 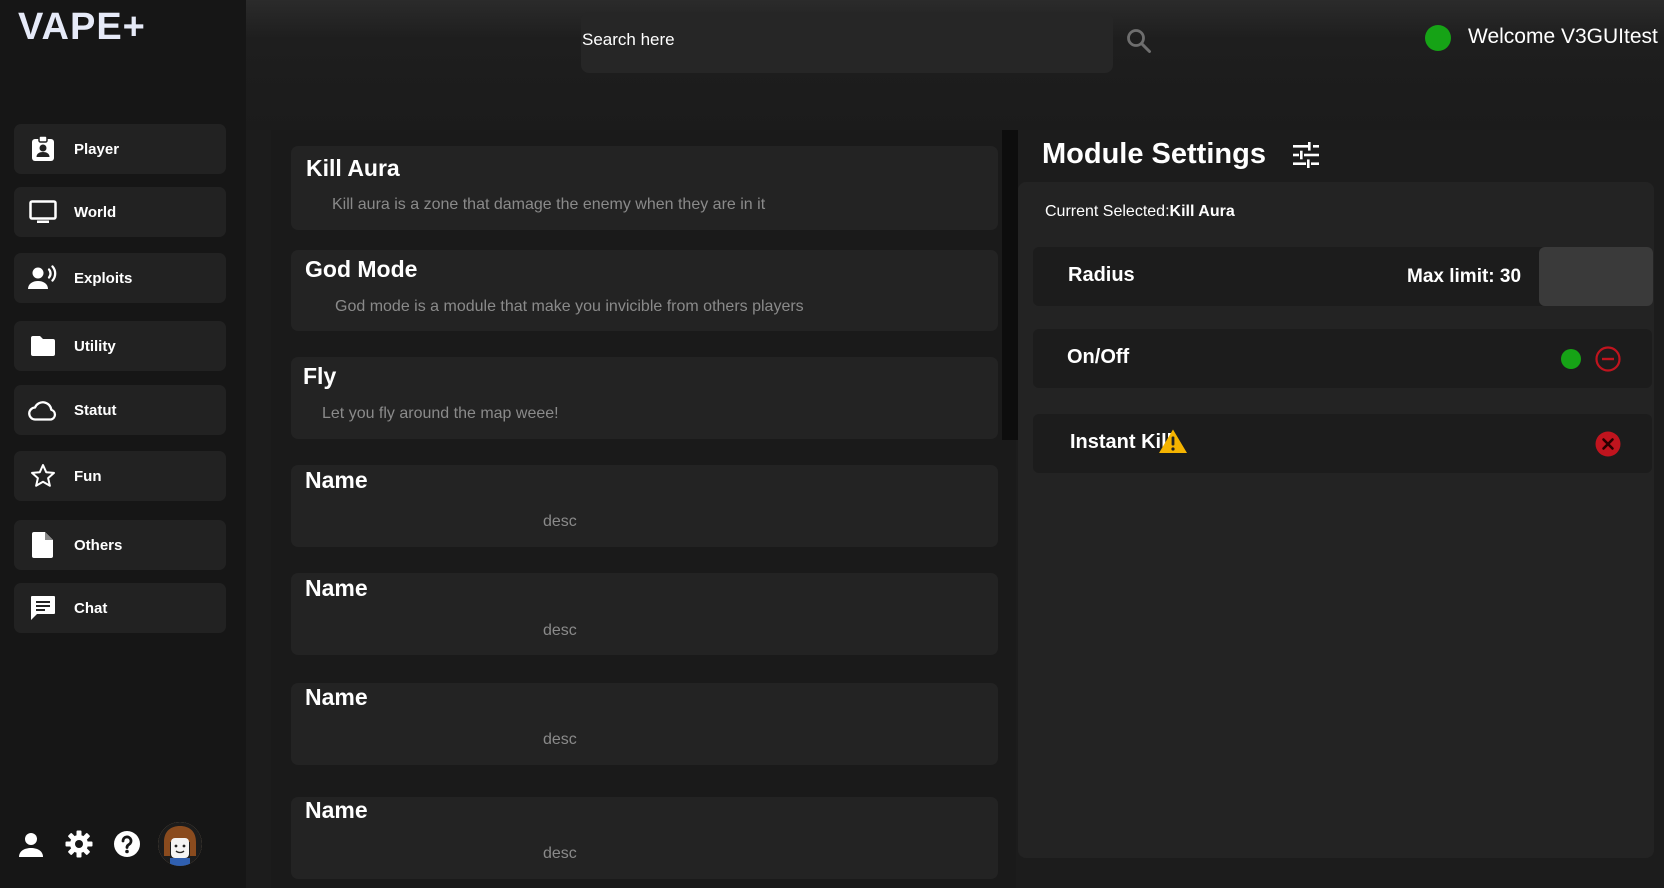 I want to click on module-description: Let you fly around the map weee!, so click(x=440, y=413).